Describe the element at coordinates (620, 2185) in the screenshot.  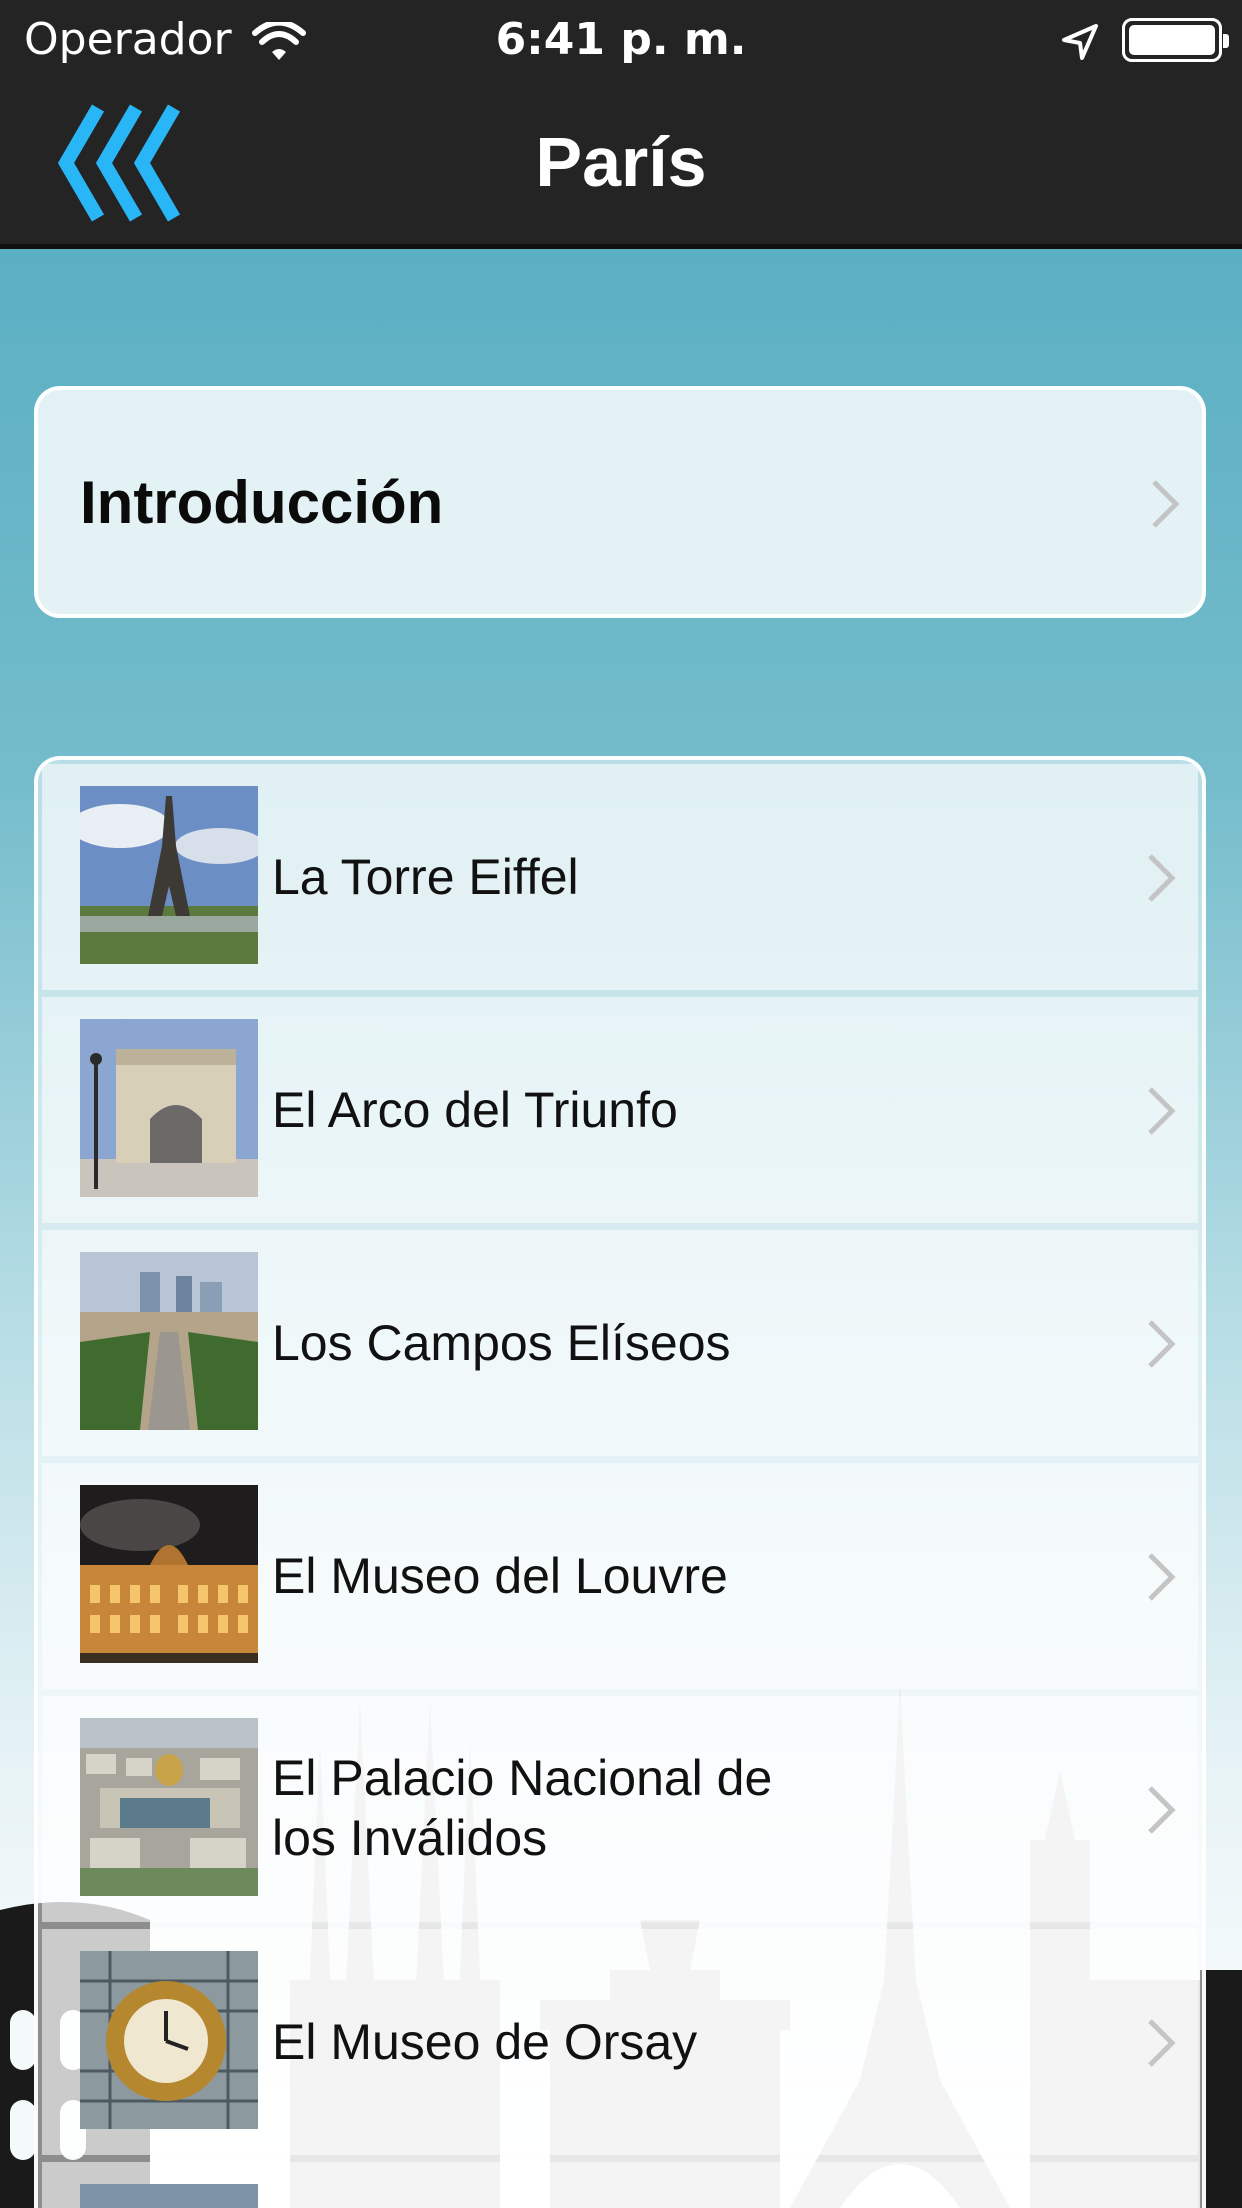
I see `list-item` at that location.